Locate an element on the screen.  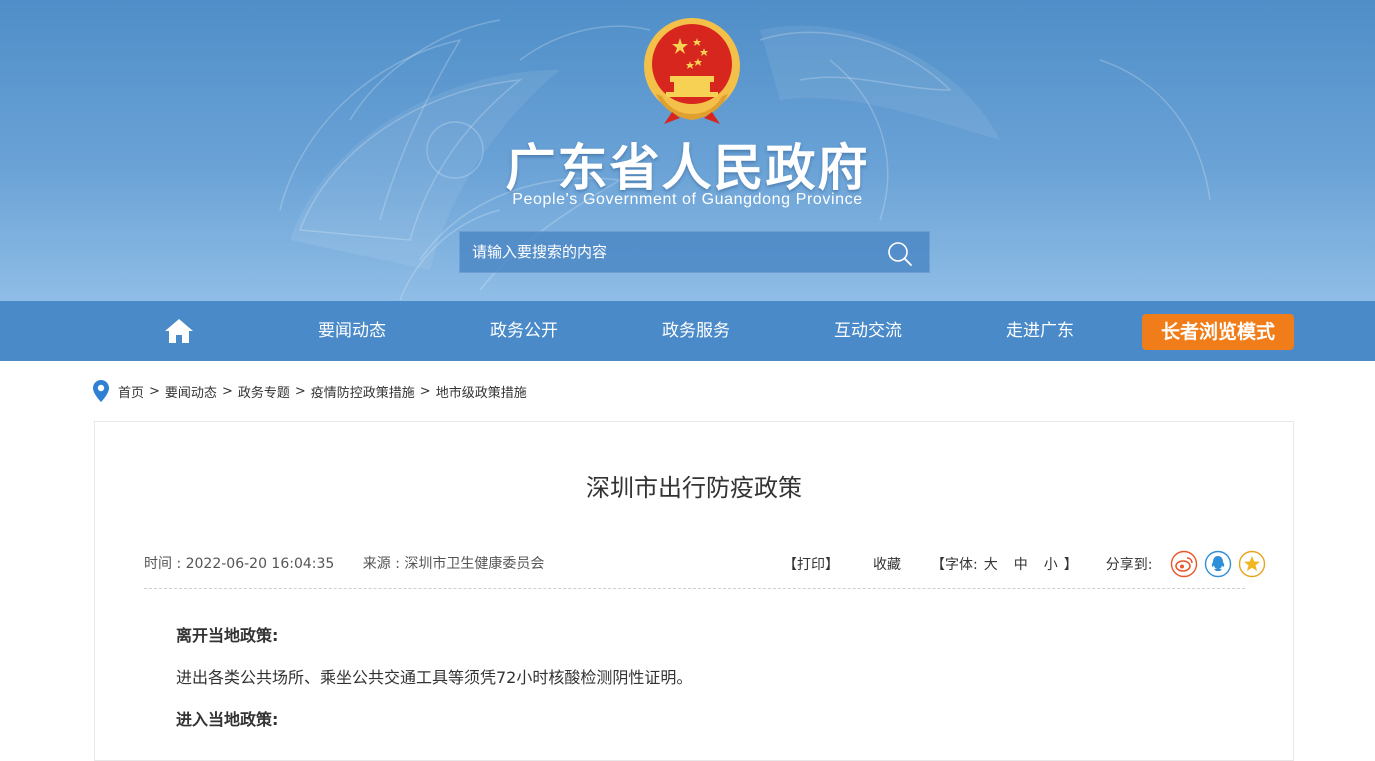
nav-item-interaction: 互动交流 is located at coordinates (868, 331).